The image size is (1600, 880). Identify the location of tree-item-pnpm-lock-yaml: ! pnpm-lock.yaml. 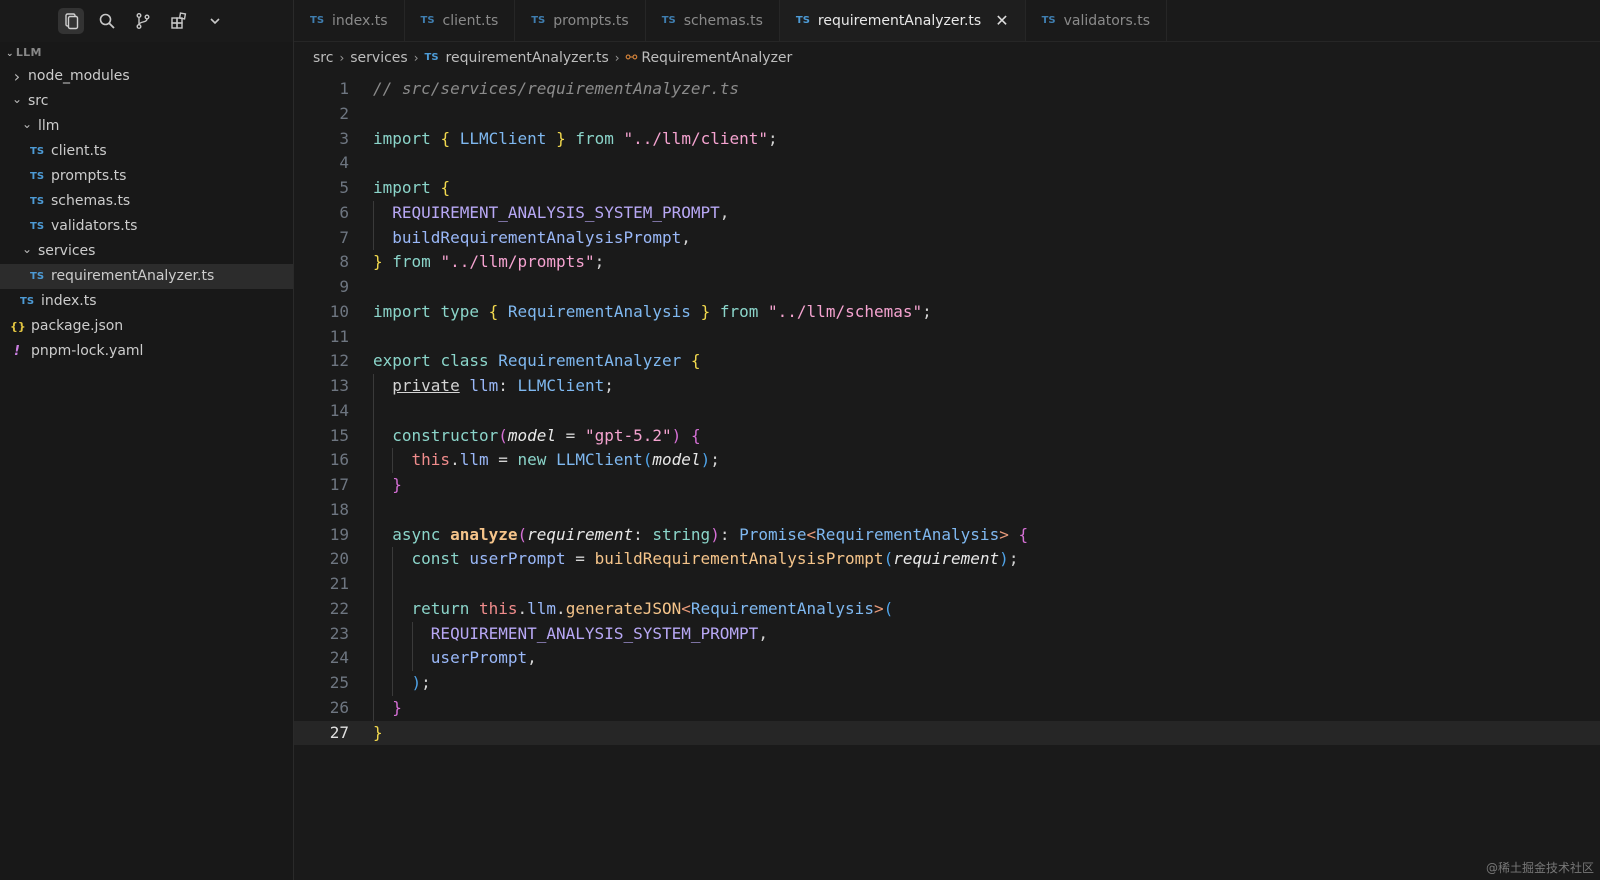
(146, 351).